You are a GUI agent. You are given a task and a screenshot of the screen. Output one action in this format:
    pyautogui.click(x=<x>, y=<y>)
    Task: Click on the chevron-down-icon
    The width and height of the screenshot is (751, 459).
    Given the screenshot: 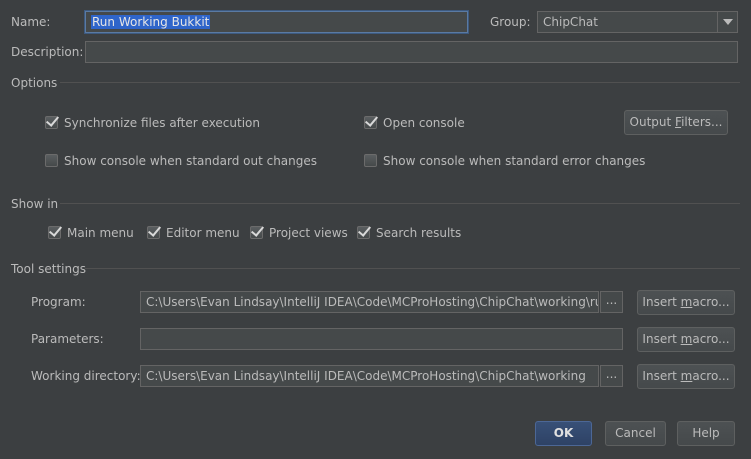 What is the action you would take?
    pyautogui.click(x=727, y=22)
    